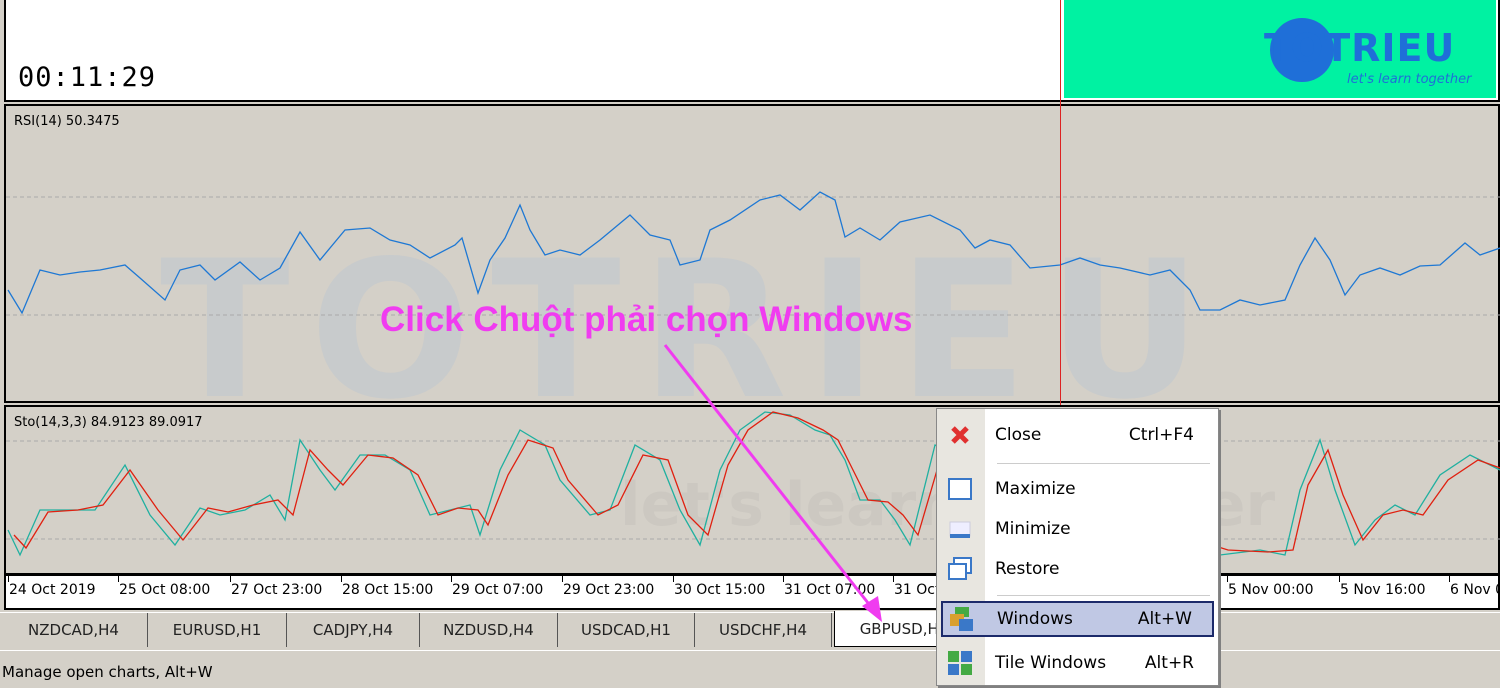 This screenshot has height=688, width=1500. I want to click on menu-item-shortcut: Ctrl+F4, so click(1161, 435).